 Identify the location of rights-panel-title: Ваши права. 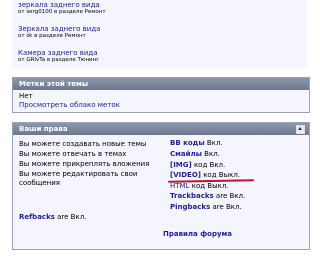
(43, 129).